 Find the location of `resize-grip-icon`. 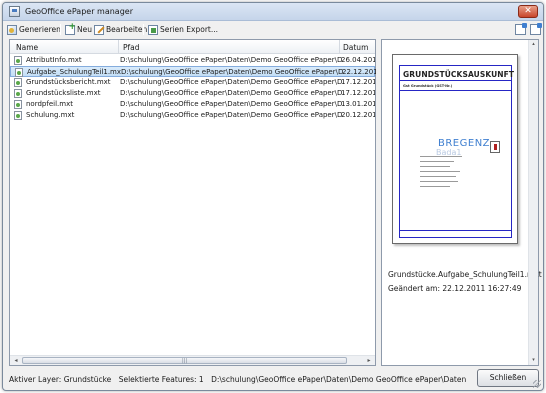

resize-grip-icon is located at coordinates (537, 384).